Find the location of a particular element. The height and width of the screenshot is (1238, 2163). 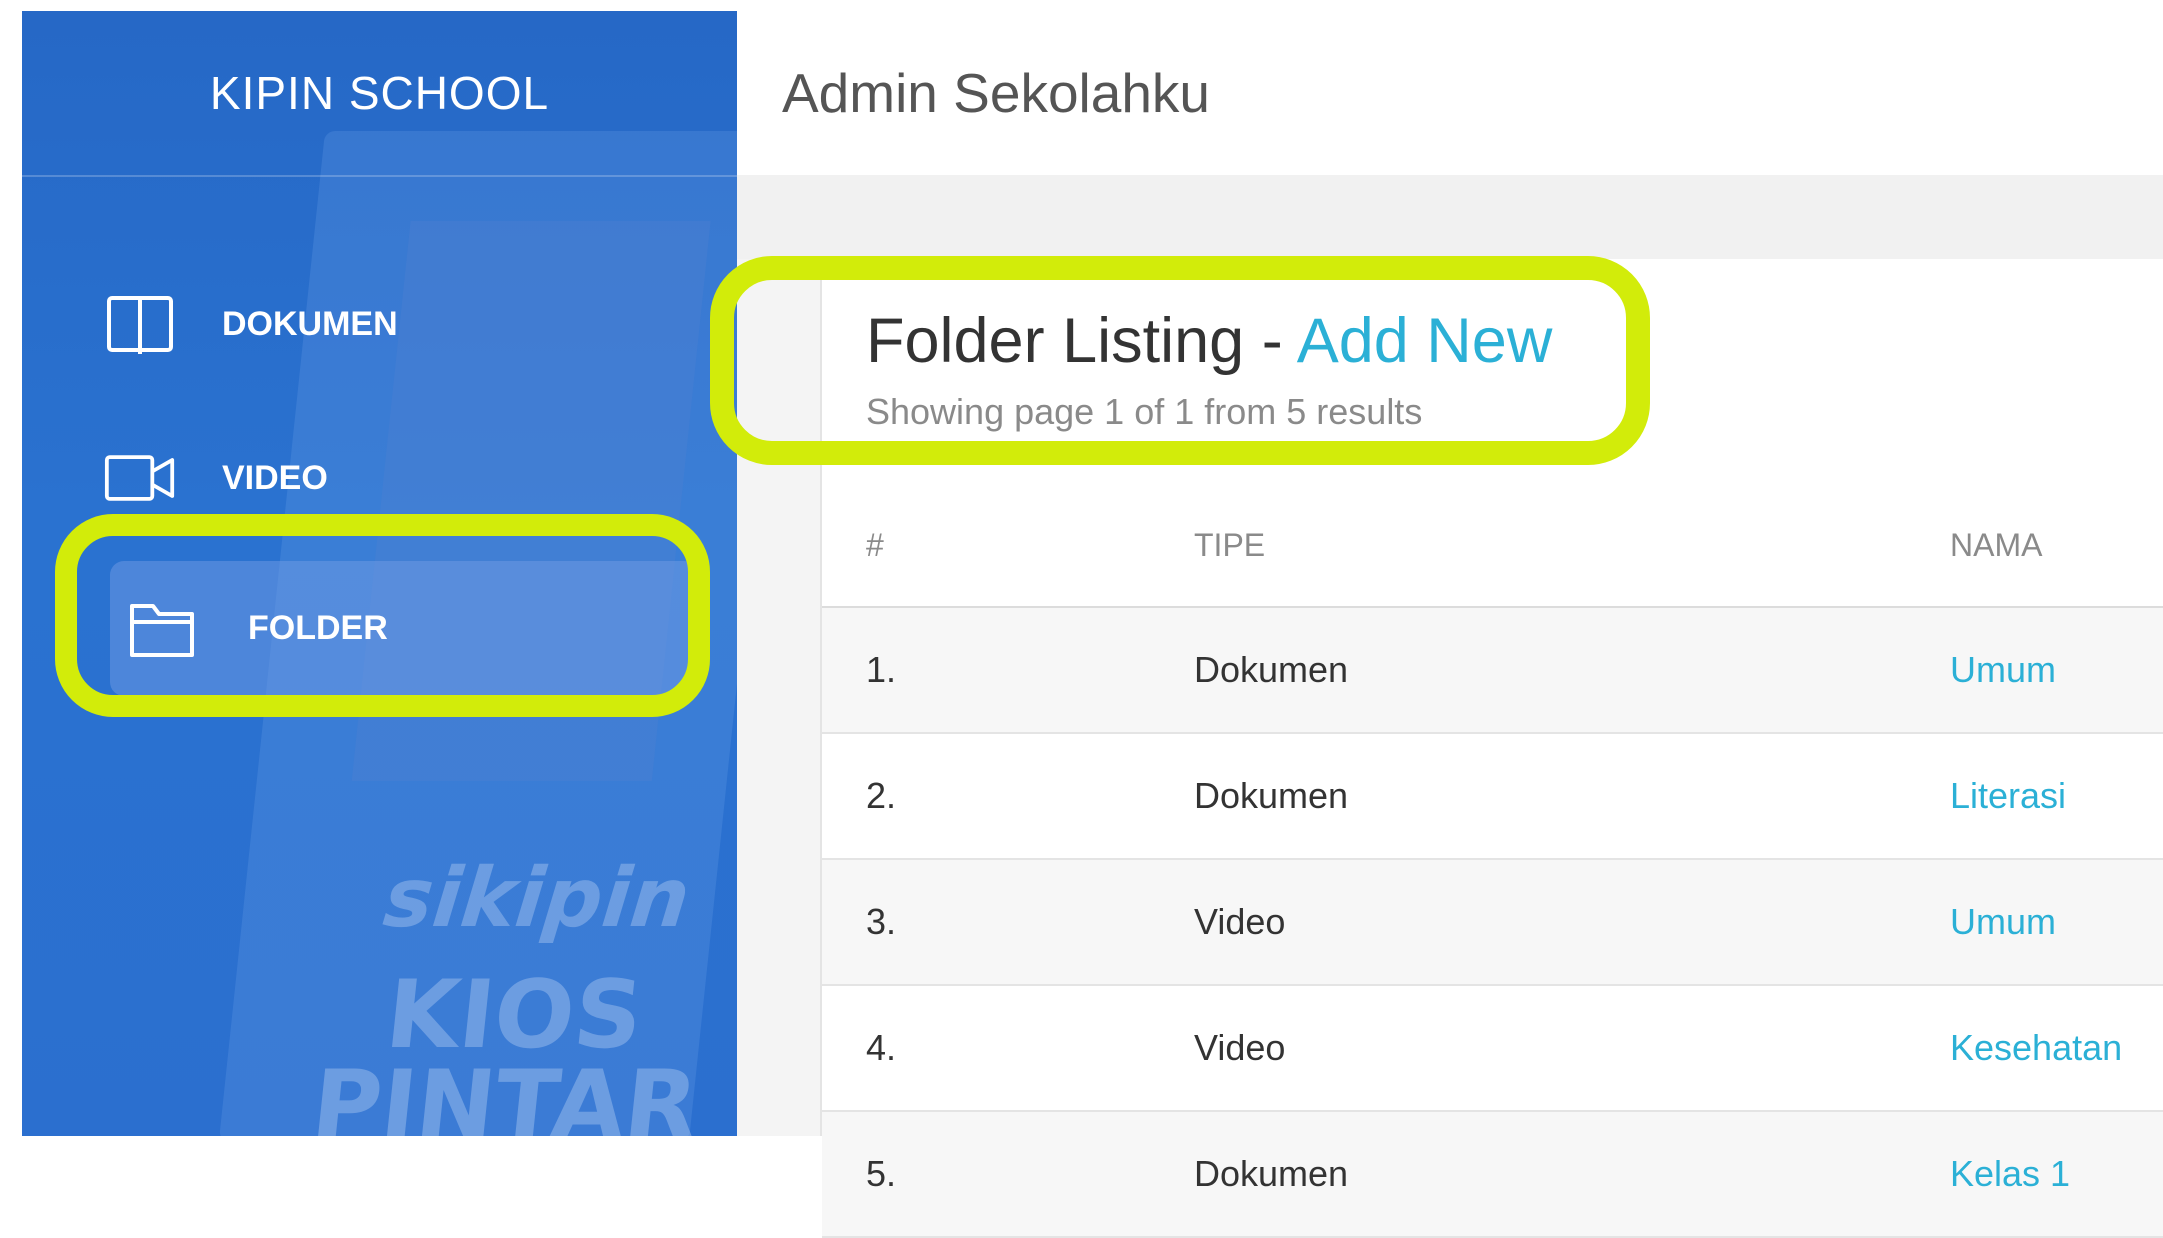

row-nama: Literasi is located at coordinates (2056, 796).